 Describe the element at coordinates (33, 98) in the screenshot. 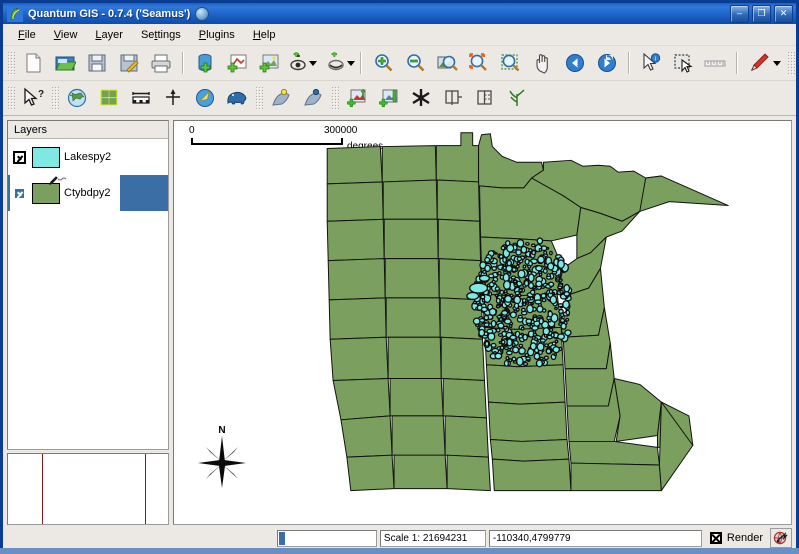

I see `whats-this-icon: ?` at that location.